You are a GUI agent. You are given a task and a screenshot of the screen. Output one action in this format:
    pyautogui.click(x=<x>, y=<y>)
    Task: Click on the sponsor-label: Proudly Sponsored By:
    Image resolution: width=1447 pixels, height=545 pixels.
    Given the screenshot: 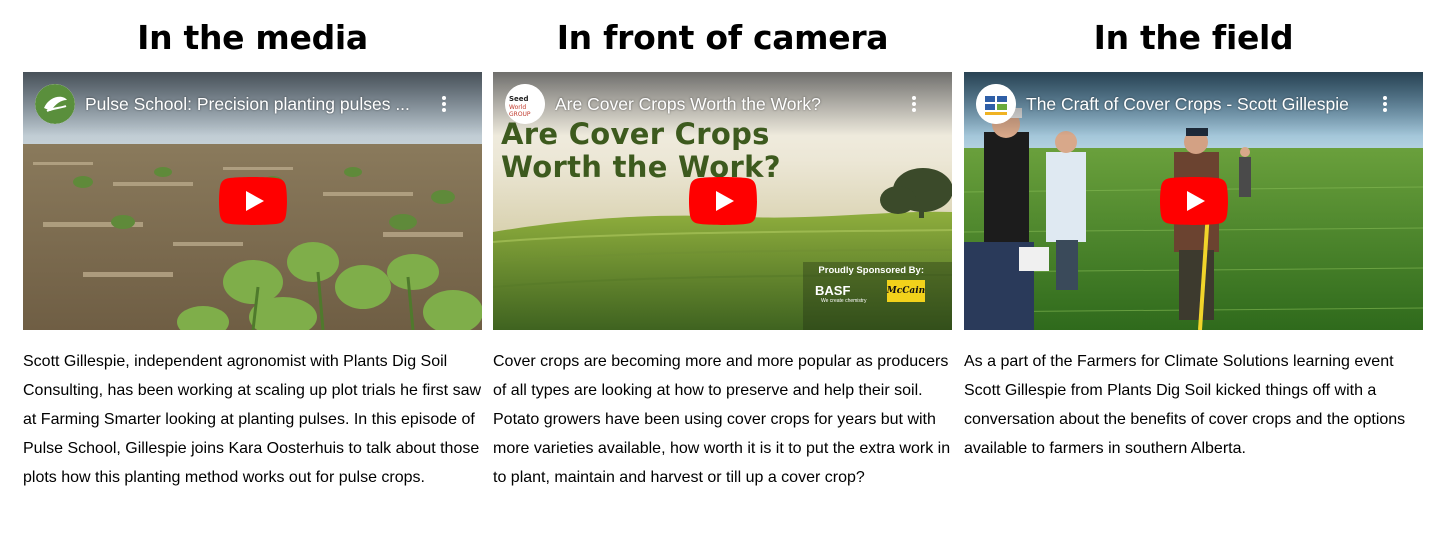 What is the action you would take?
    pyautogui.click(x=871, y=270)
    